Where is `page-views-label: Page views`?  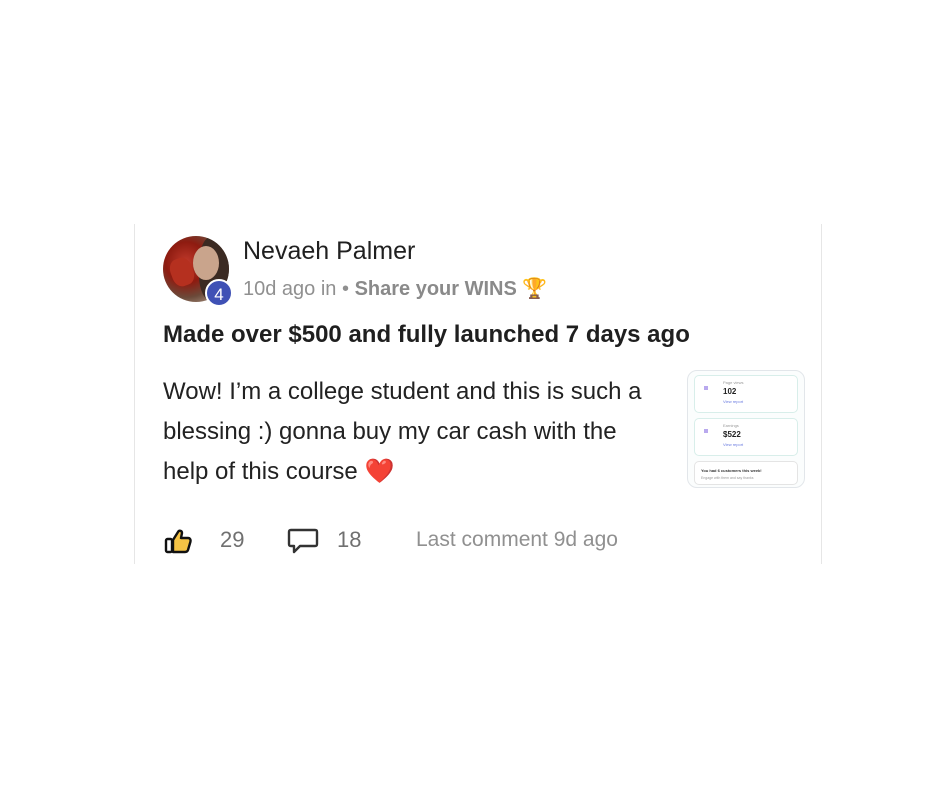
page-views-label: Page views is located at coordinates (733, 382).